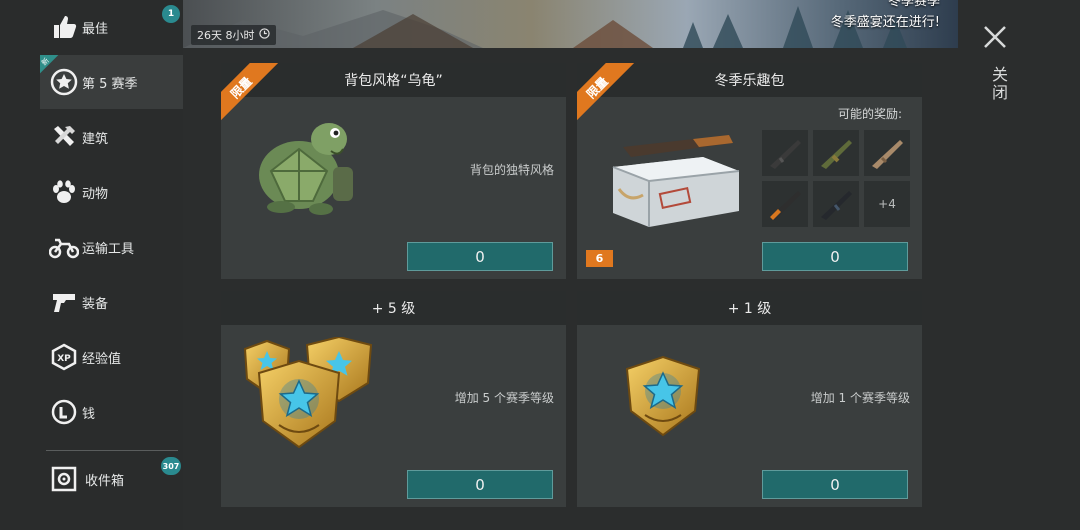 This screenshot has width=1080, height=530. Describe the element at coordinates (393, 308) in the screenshot. I see `card-title: + 5 级` at that location.